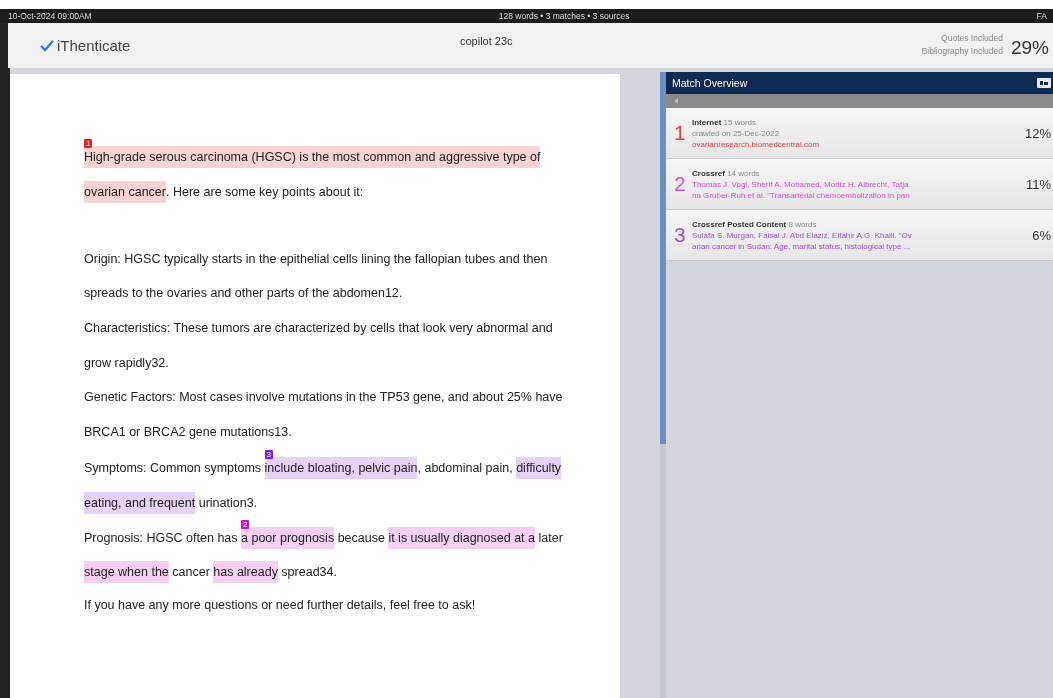  I want to click on word-count: 8 words, so click(802, 224).